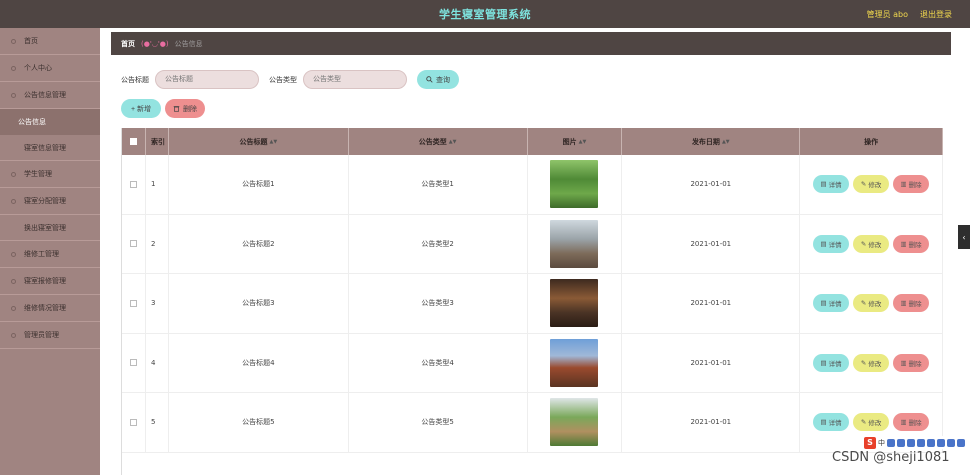  I want to click on breadcrumb-home: 首页, so click(128, 44).